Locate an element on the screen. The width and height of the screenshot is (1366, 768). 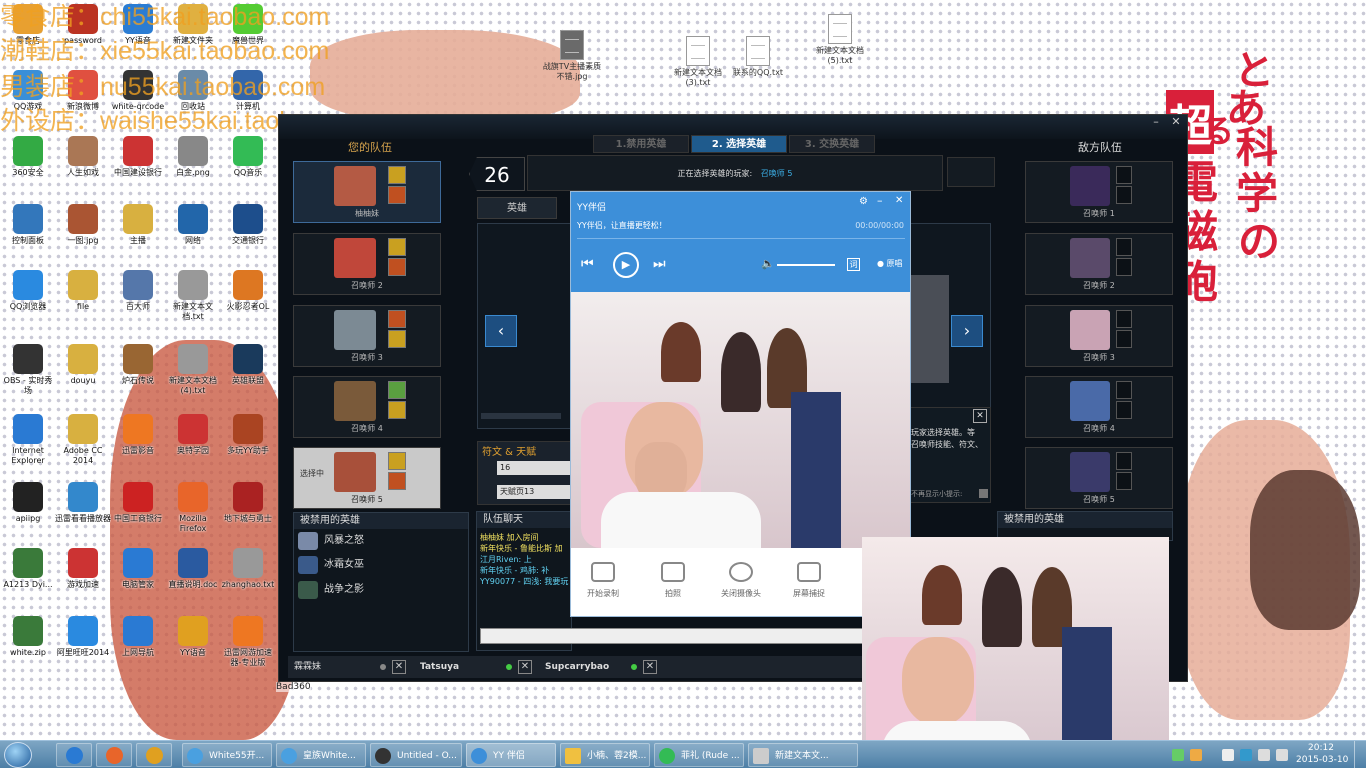
show-desktop-button is located at coordinates (1360, 754).